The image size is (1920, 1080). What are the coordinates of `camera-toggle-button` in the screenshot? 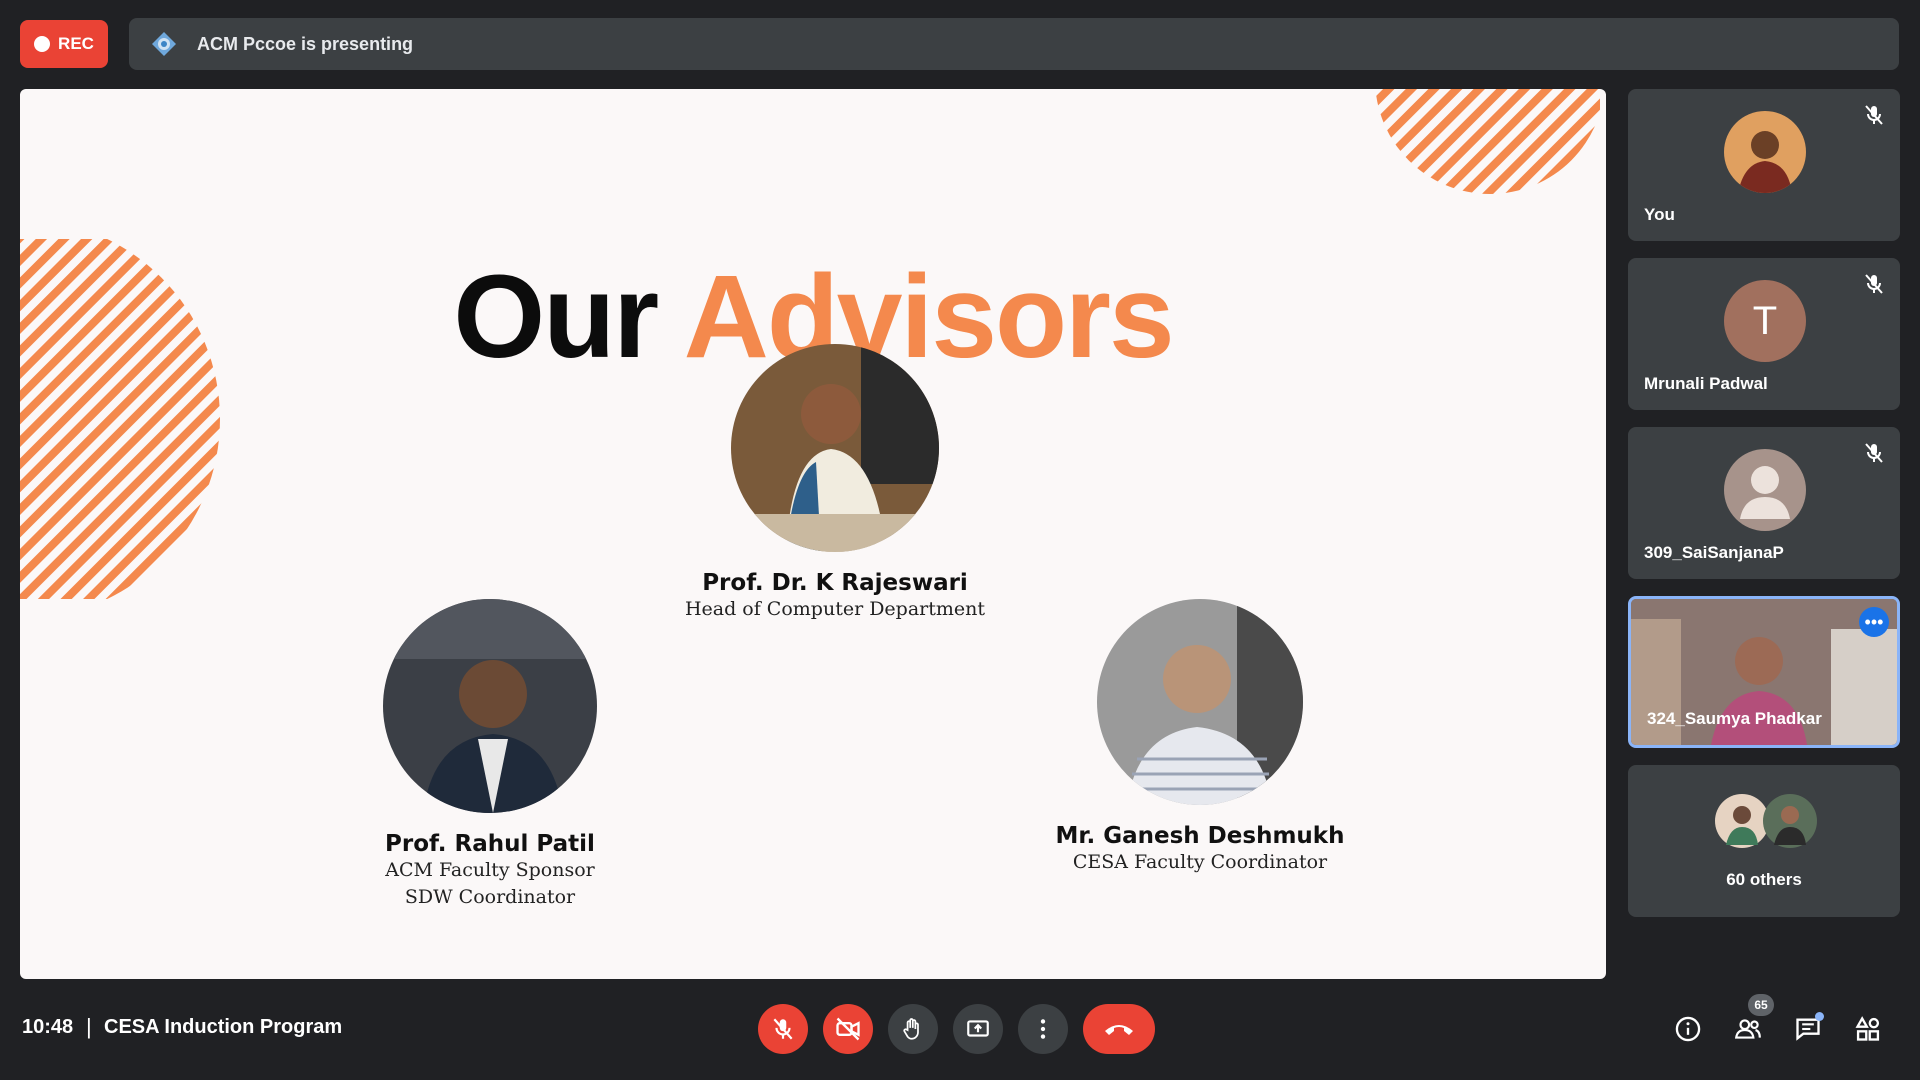 It's located at (848, 1029).